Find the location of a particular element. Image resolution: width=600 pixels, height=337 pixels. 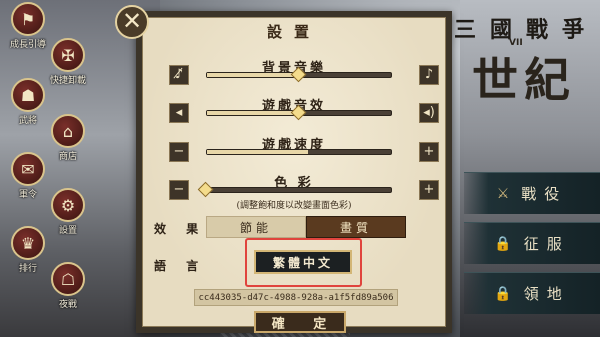

speed-minus-button: − is located at coordinates (179, 152).